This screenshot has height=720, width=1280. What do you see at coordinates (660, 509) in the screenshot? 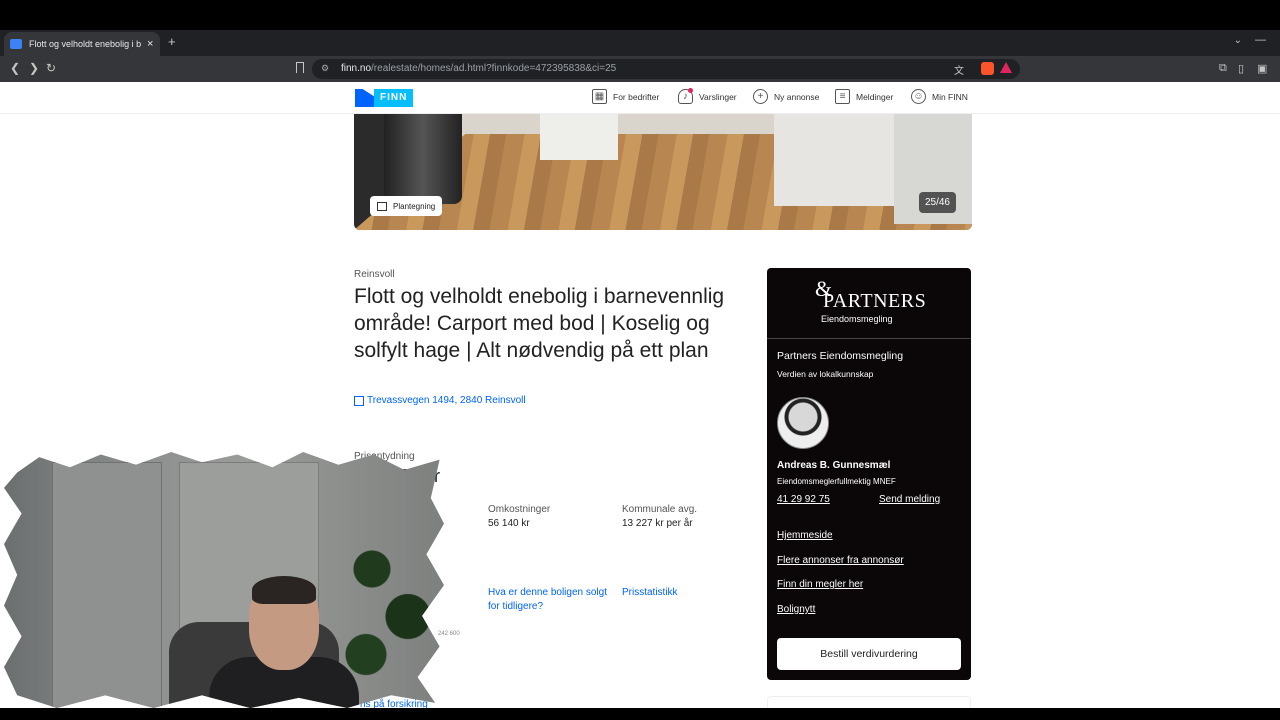
I see `municipal-label: Kommunale avg.` at bounding box center [660, 509].